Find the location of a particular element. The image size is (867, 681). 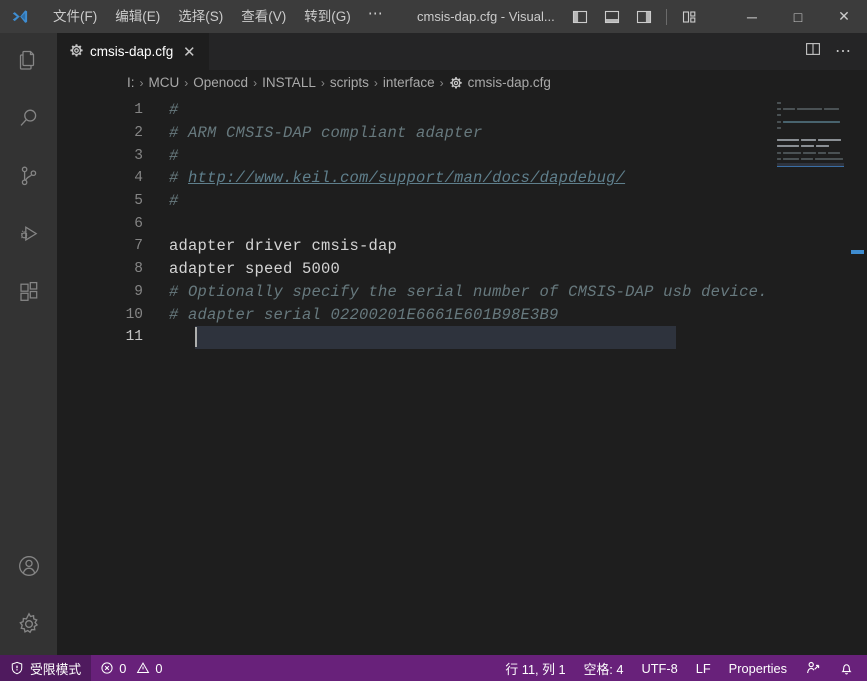

code-line: 3 # is located at coordinates (414, 155).